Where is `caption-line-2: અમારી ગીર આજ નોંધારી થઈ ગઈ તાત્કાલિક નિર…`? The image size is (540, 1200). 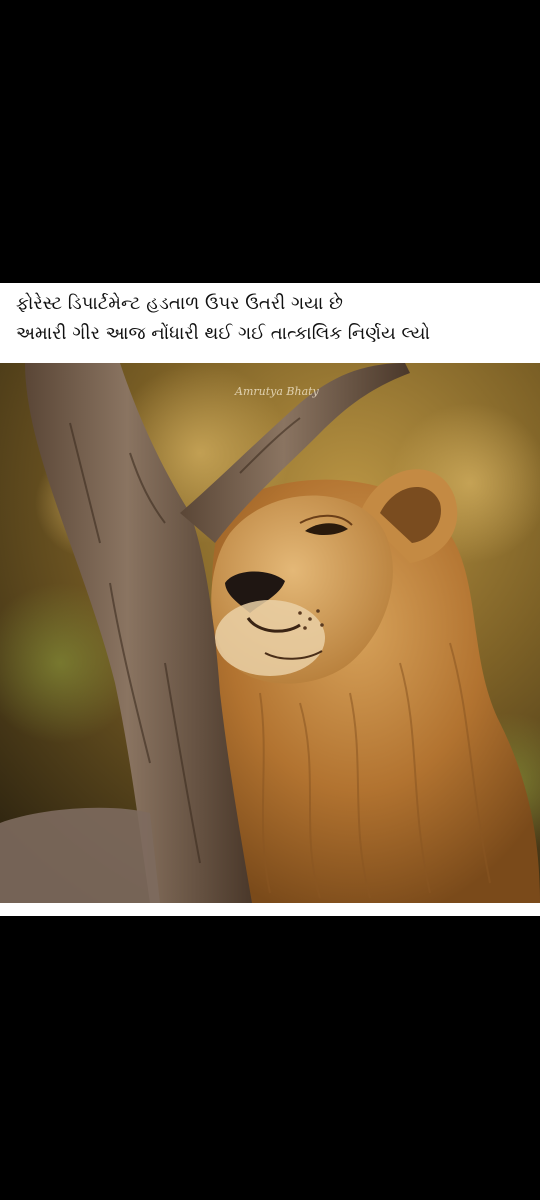 caption-line-2: અમારી ગીર આજ નોંધારી થઈ ગઈ તાત્કાલિક નિર… is located at coordinates (223, 333).